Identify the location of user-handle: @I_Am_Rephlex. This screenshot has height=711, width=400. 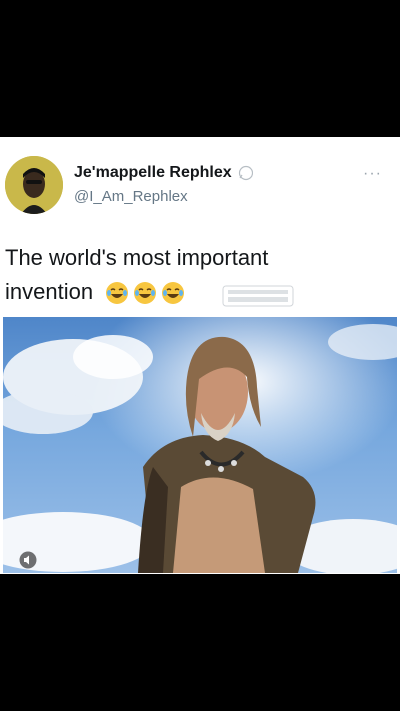
(131, 196).